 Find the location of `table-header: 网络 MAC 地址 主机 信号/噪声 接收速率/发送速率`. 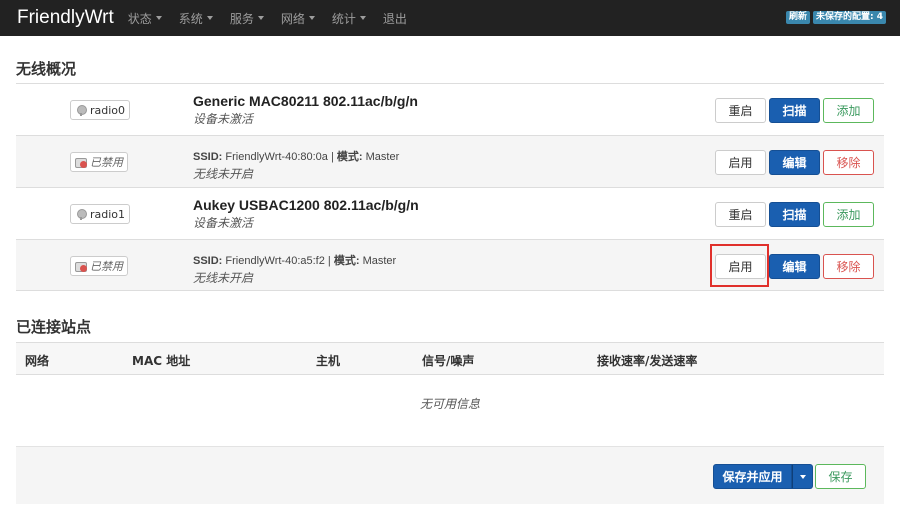

table-header: 网络 MAC 地址 主机 信号/噪声 接收速率/发送速率 is located at coordinates (450, 358).